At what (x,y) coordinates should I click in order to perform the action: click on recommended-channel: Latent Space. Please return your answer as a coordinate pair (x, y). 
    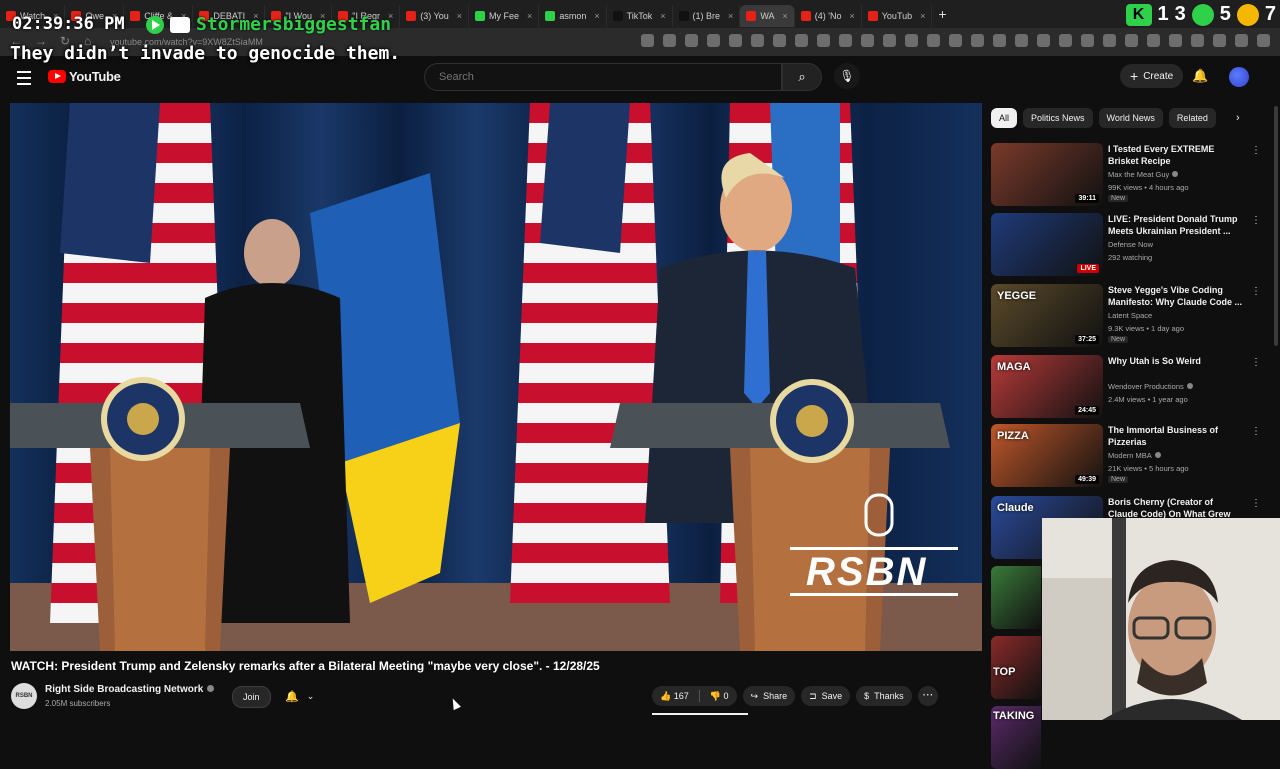
    Looking at the image, I should click on (1130, 315).